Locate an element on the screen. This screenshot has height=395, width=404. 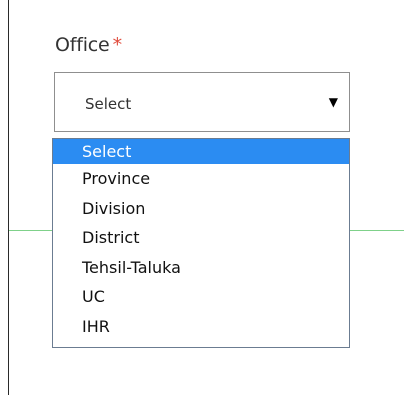
dropdown-option-district: District is located at coordinates (201, 238).